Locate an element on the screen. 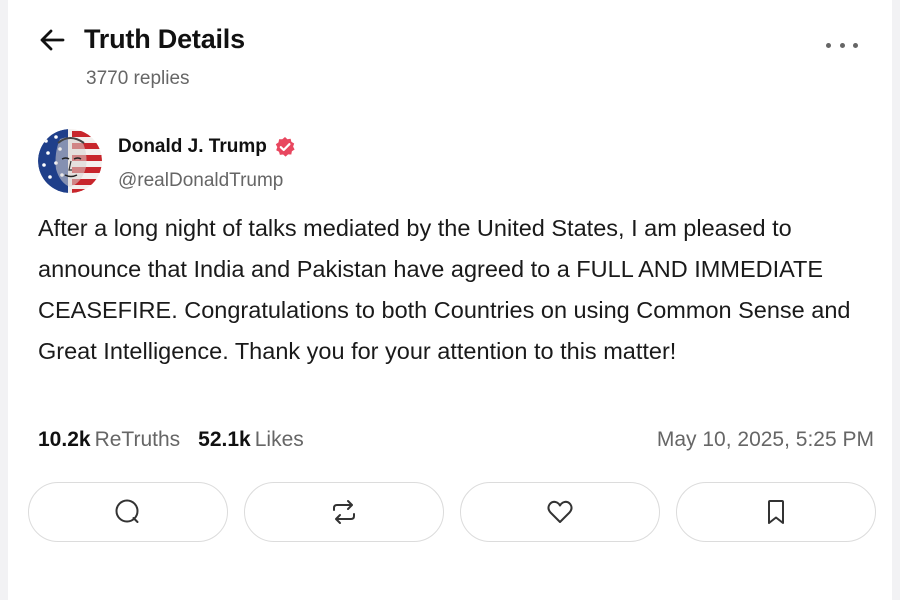 Image resolution: width=900 pixels, height=600 pixels. back-arrow-icon is located at coordinates (52, 40).